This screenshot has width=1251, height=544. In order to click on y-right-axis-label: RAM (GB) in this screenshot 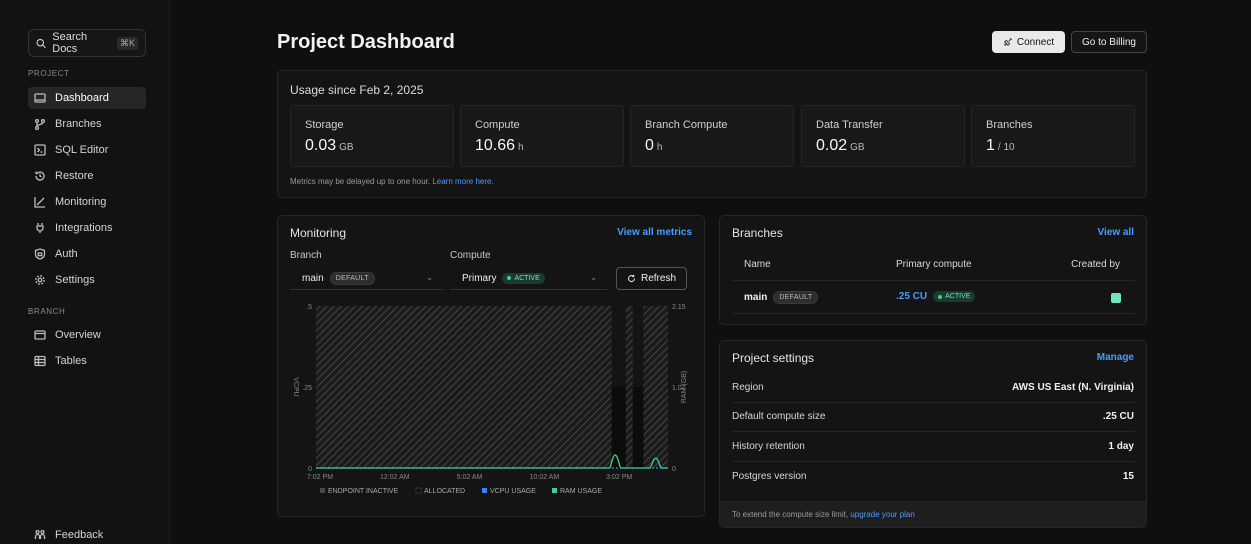, I will do `click(684, 387)`.